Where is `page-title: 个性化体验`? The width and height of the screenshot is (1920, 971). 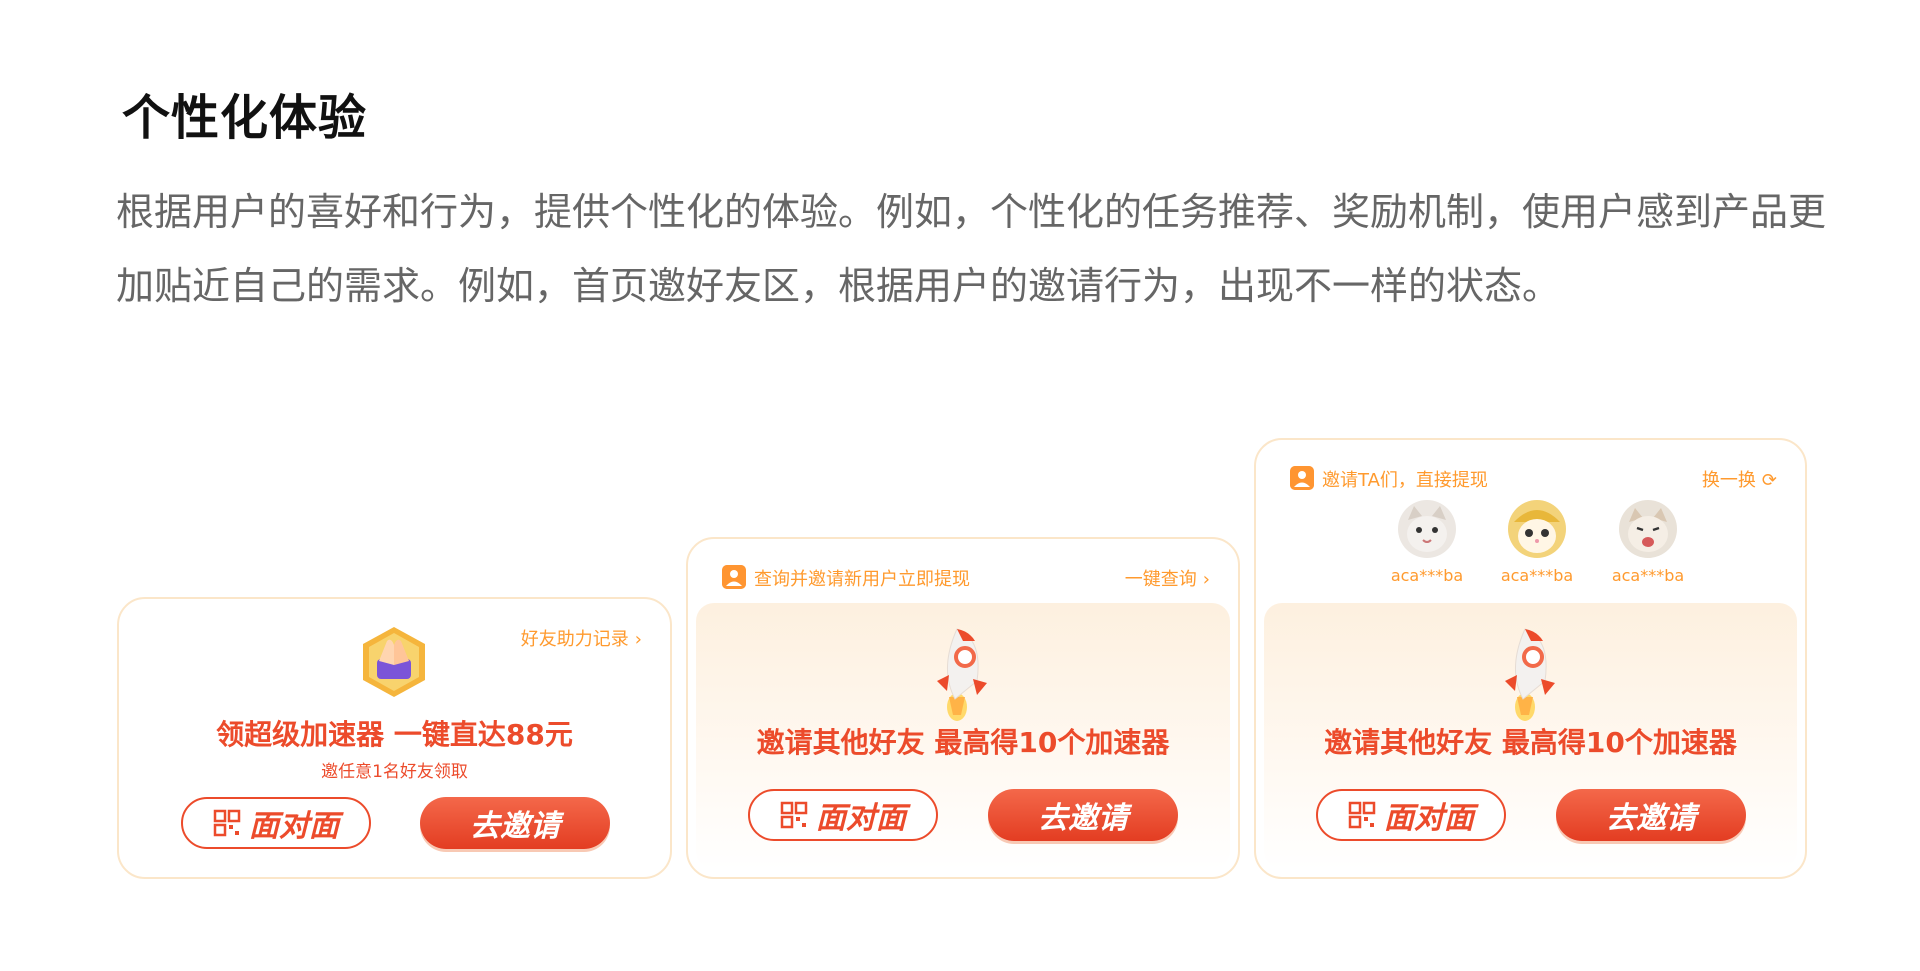 page-title: 个性化体验 is located at coordinates (245, 118).